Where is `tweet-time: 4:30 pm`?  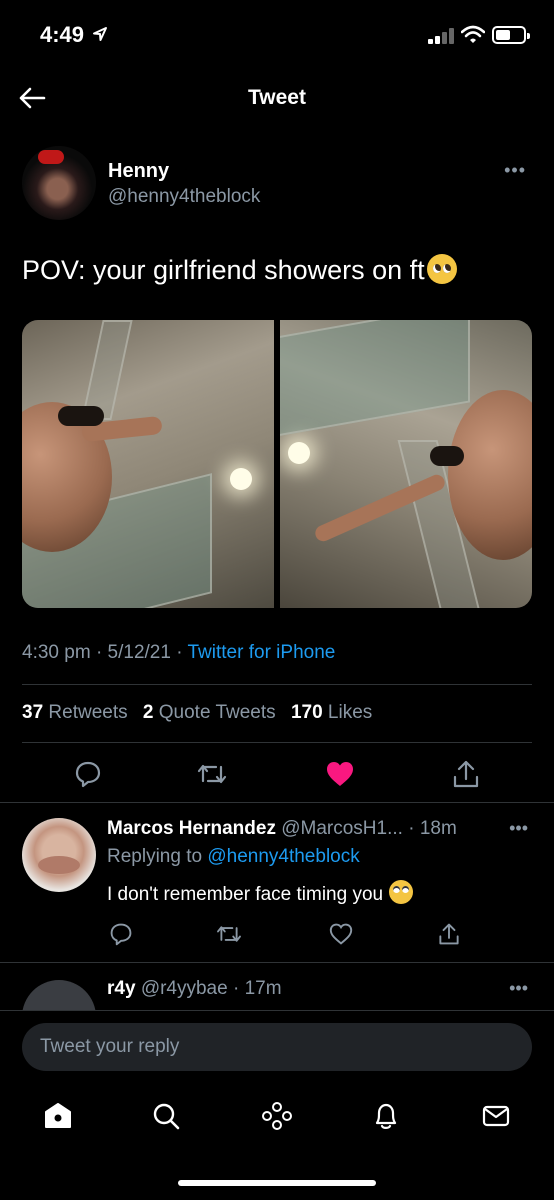
tweet-time: 4:30 pm is located at coordinates (56, 652).